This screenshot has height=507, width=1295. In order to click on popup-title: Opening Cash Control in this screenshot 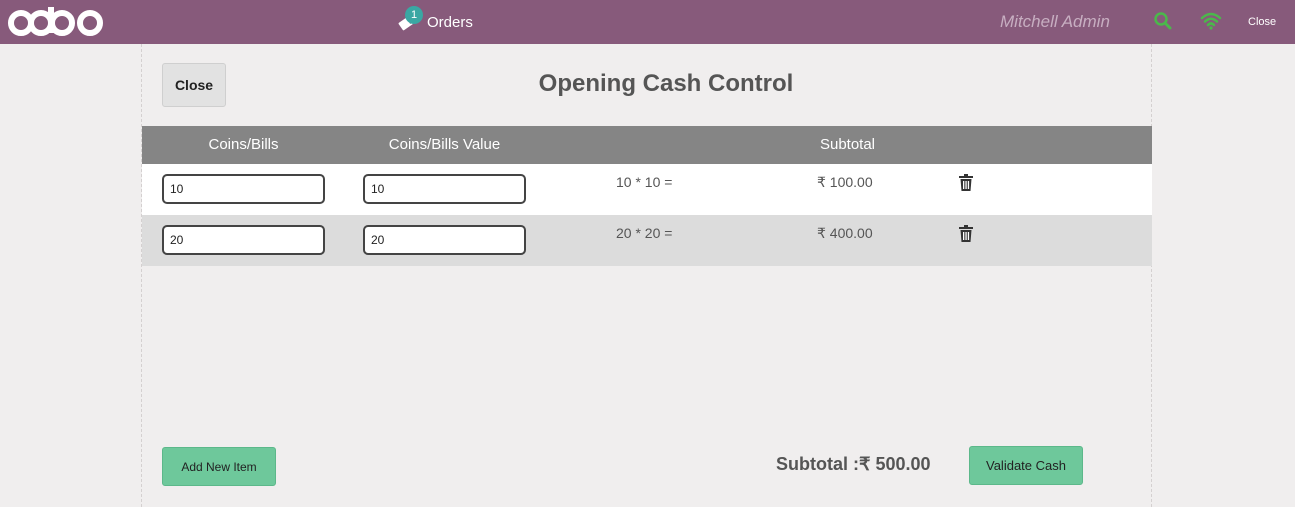, I will do `click(666, 83)`.